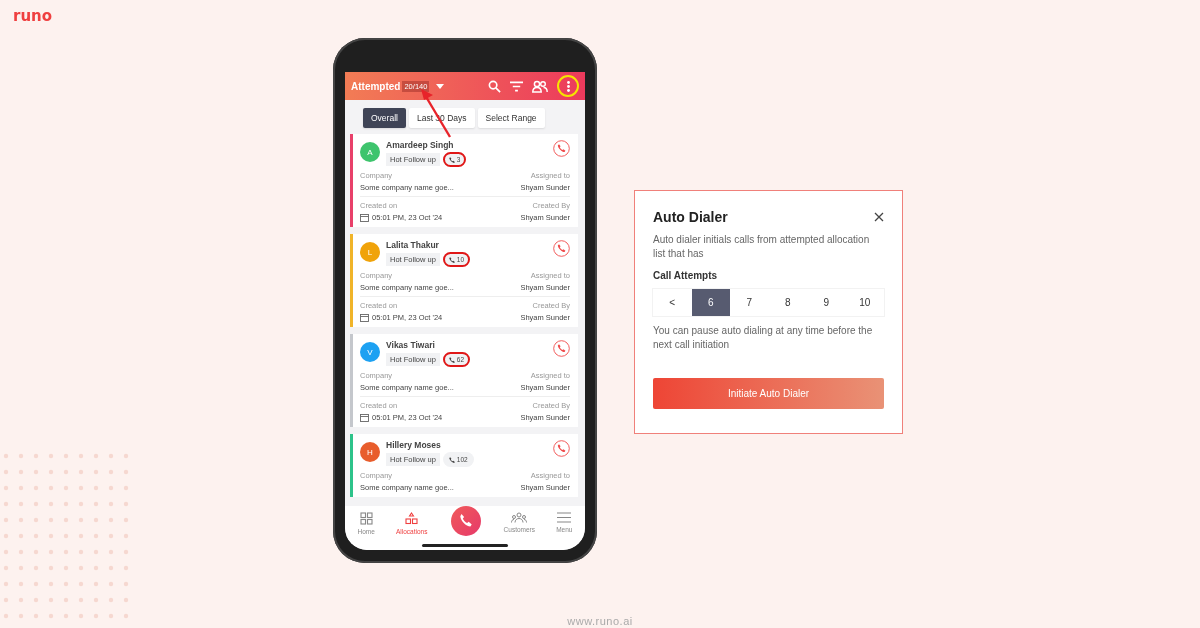 This screenshot has width=1200, height=628. Describe the element at coordinates (763, 338) in the screenshot. I see `dialog-note: You can pause auto dialing at any time before the next call initiation` at that location.